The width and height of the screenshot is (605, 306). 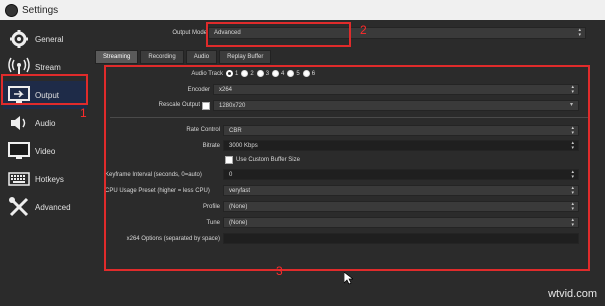 I want to click on speaker-icon, so click(x=19, y=123).